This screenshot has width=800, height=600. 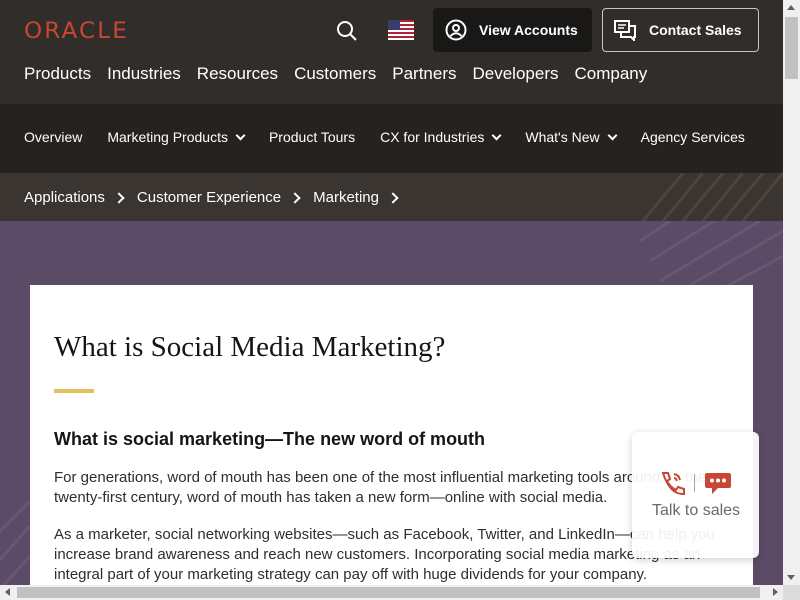 I want to click on subnav-overview: Overview, so click(x=53, y=137).